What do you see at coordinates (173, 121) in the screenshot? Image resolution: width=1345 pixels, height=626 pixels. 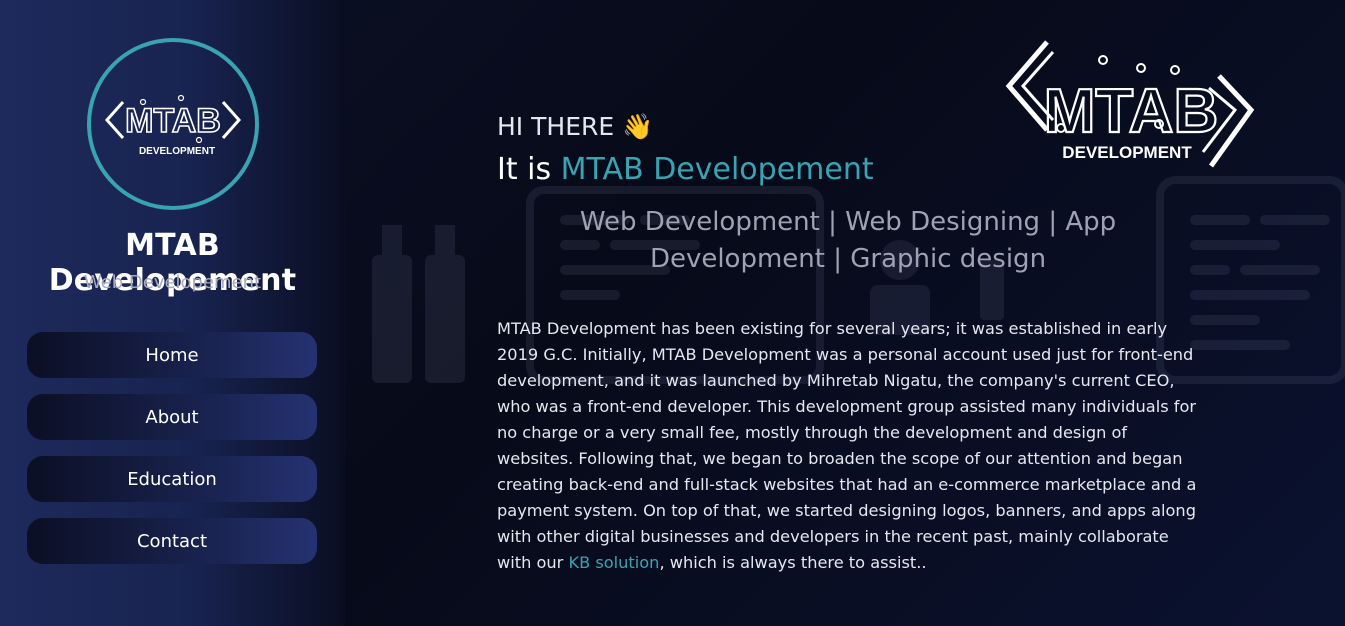 I see `avatar-logo-mark: MTAB` at bounding box center [173, 121].